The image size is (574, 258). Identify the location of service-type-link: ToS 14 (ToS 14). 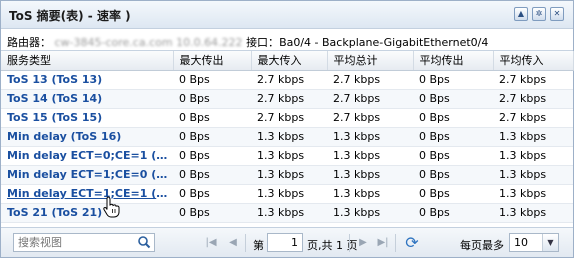
(87, 99).